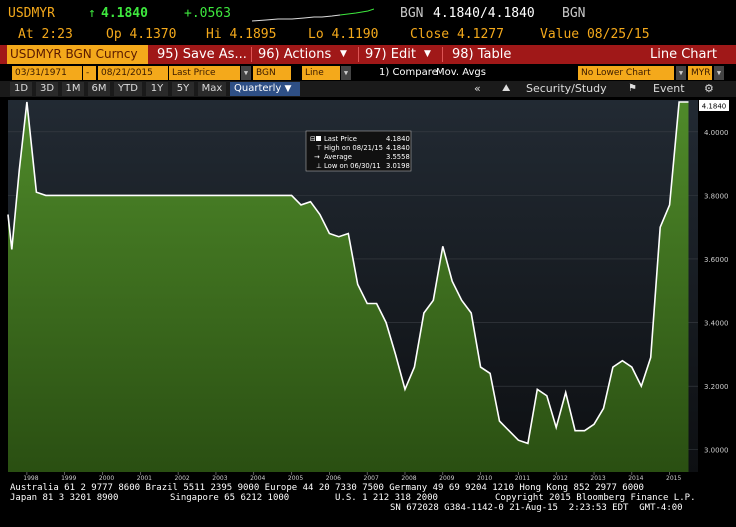 This screenshot has height=527, width=736. I want to click on legend-high-value: 4.1840, so click(398, 148).